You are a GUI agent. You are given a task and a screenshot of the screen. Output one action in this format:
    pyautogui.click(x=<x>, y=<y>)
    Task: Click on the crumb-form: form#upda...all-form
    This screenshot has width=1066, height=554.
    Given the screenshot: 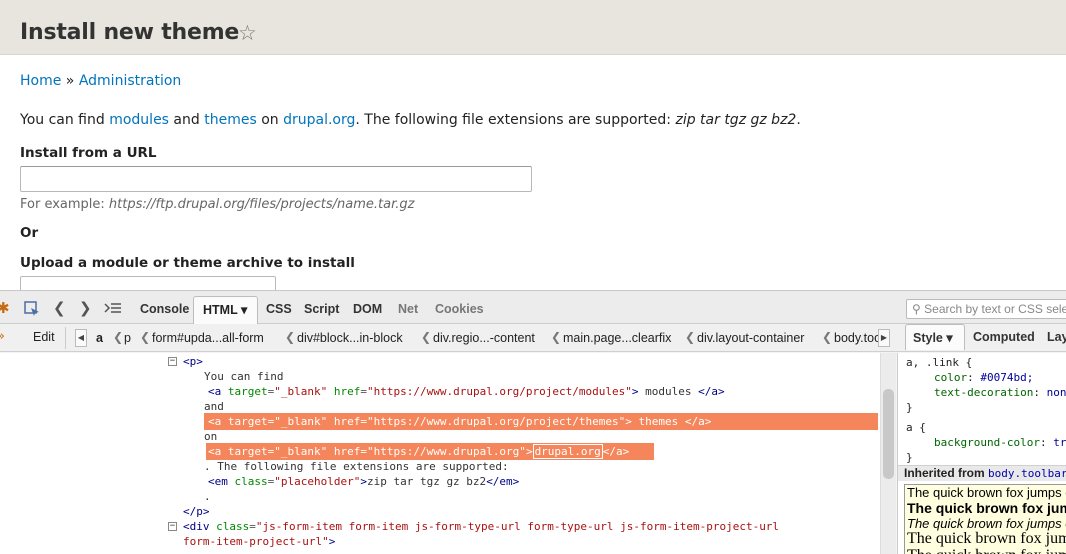 What is the action you would take?
    pyautogui.click(x=208, y=338)
    